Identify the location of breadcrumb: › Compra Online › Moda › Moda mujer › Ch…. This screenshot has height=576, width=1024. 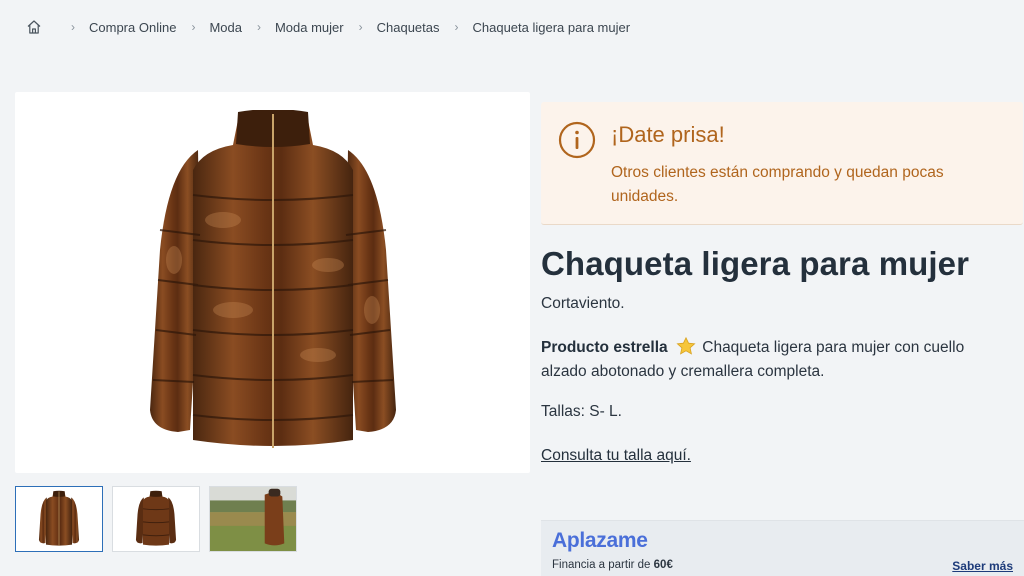
(328, 27).